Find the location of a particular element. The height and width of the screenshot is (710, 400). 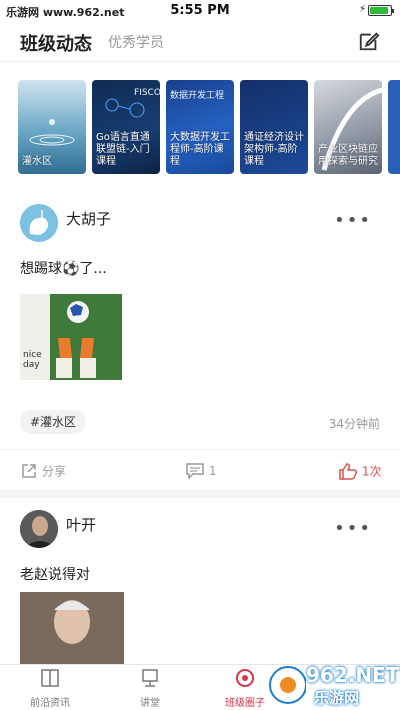

battery-icon is located at coordinates (381, 10).